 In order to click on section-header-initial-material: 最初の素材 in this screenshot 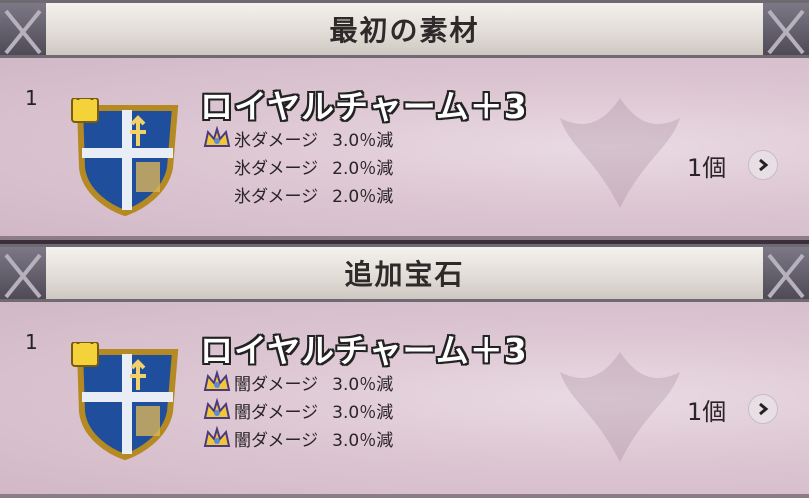, I will do `click(404, 29)`.